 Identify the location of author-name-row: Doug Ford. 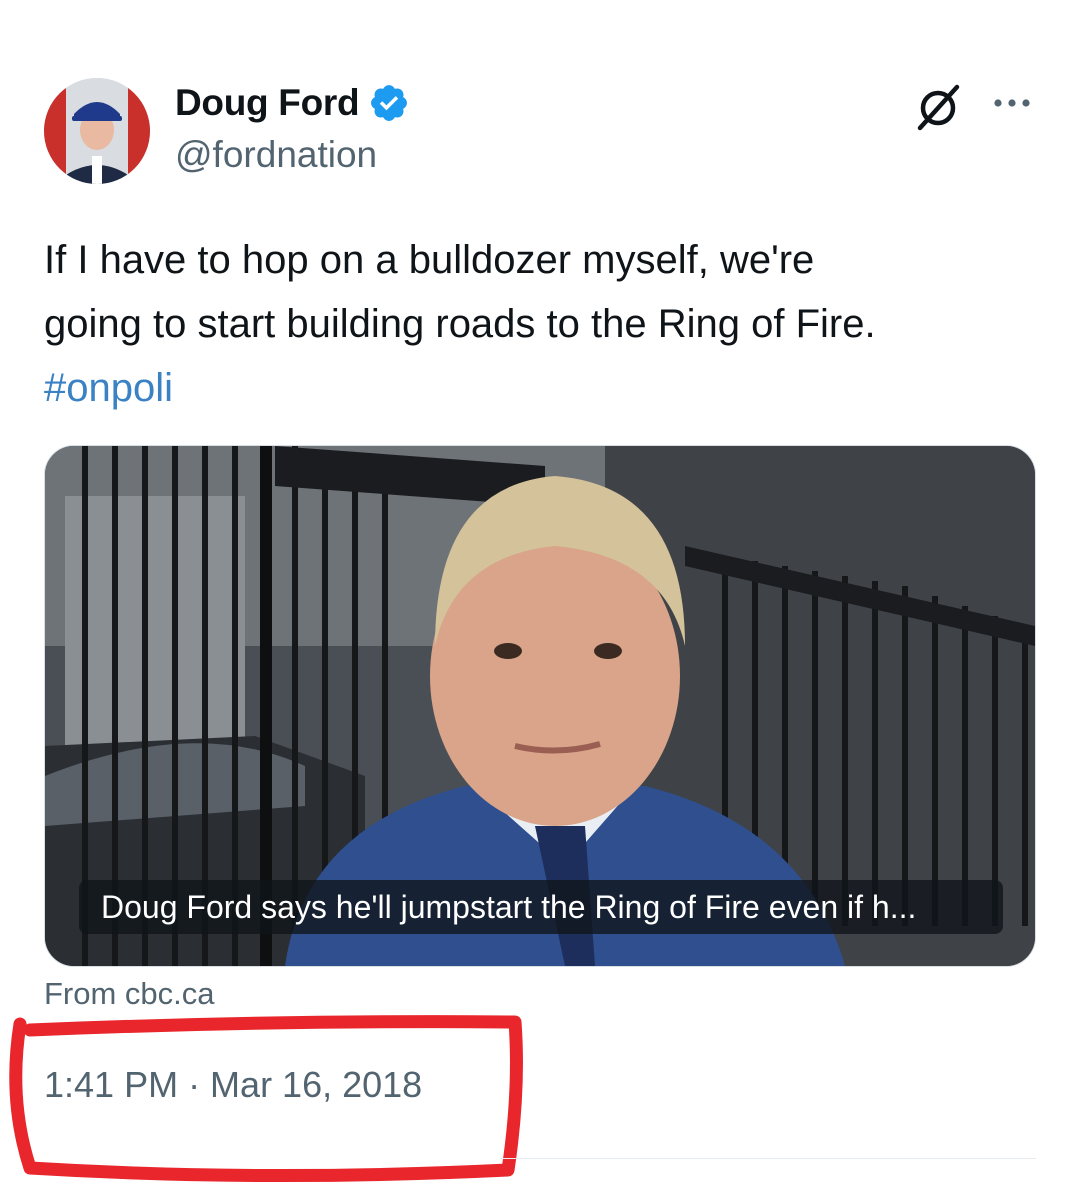
(292, 103).